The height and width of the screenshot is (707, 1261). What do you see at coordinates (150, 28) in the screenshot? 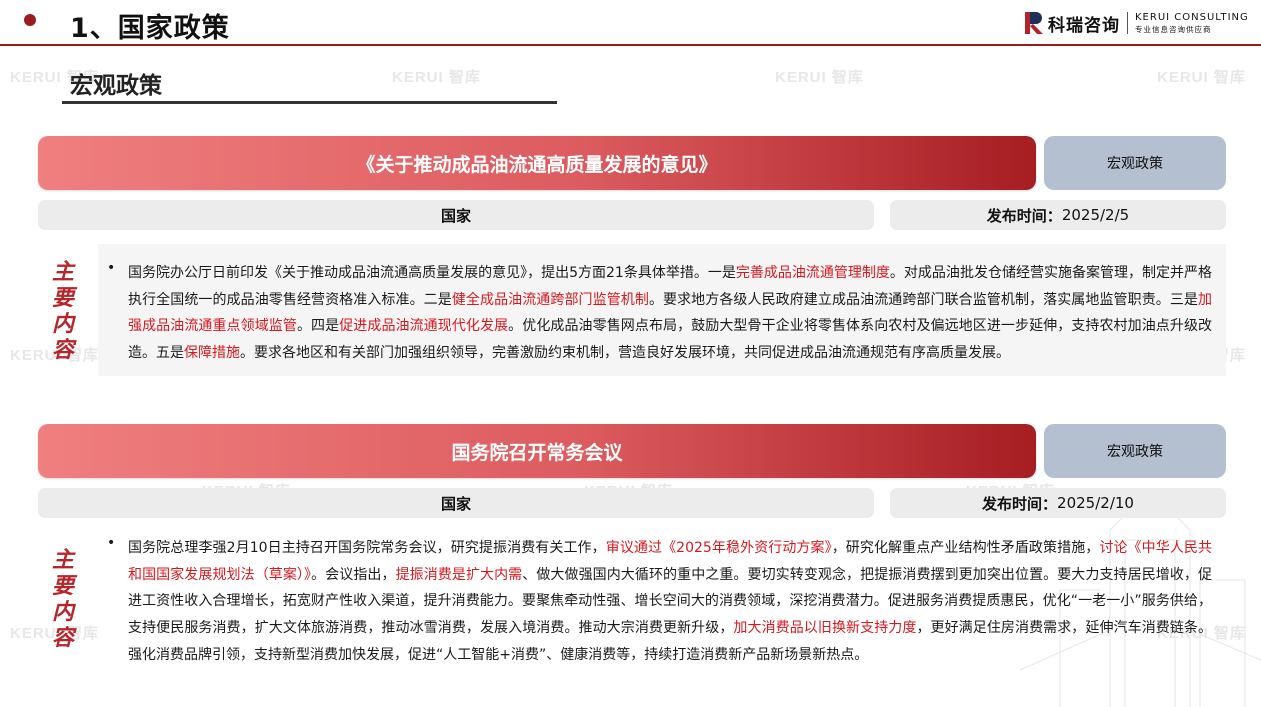
I see `page-title: 1、国家政策` at bounding box center [150, 28].